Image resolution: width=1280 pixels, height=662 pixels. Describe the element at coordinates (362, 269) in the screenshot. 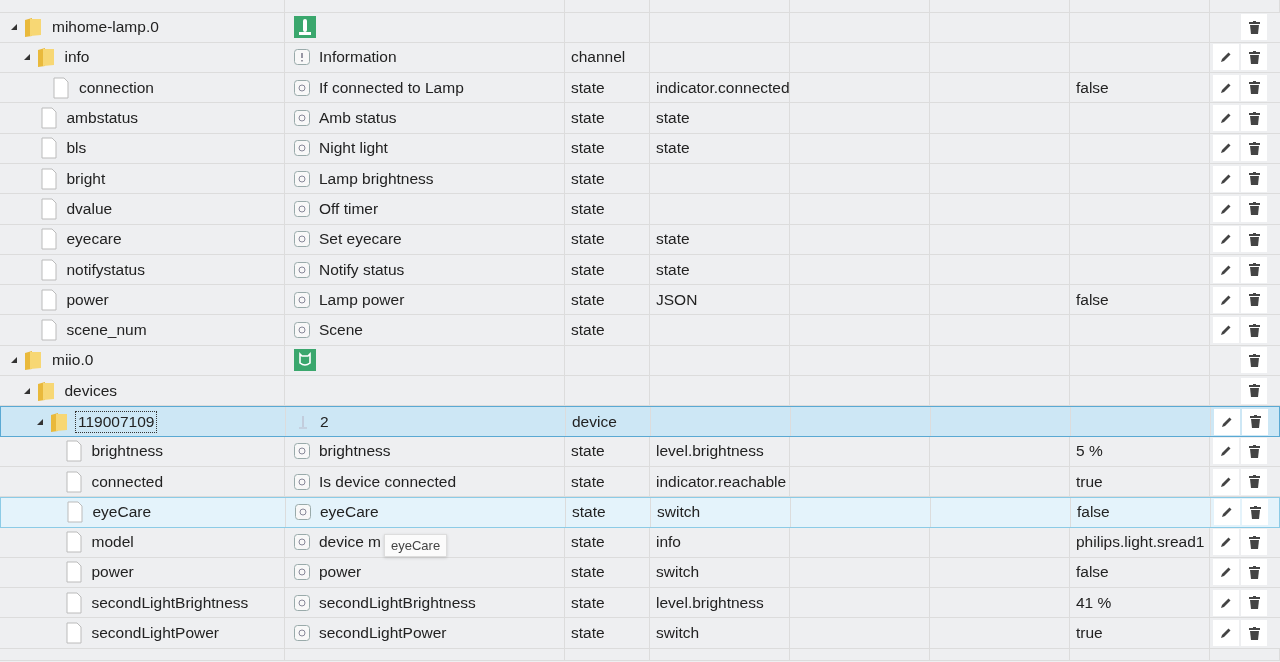

I see `object-description: Notify status` at that location.